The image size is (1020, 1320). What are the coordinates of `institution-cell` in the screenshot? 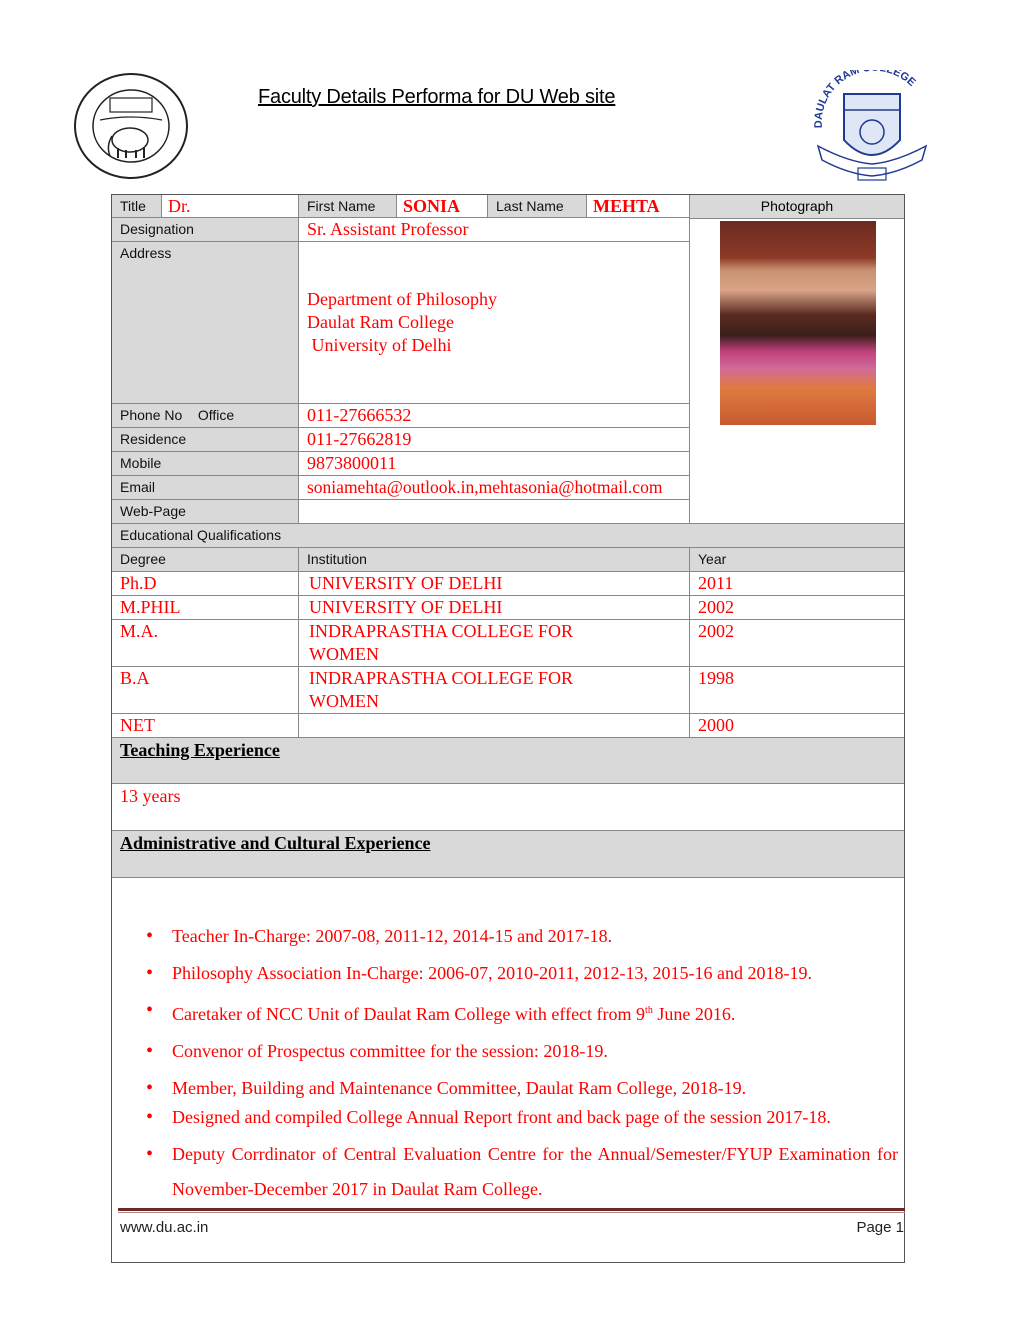 It's located at (494, 725).